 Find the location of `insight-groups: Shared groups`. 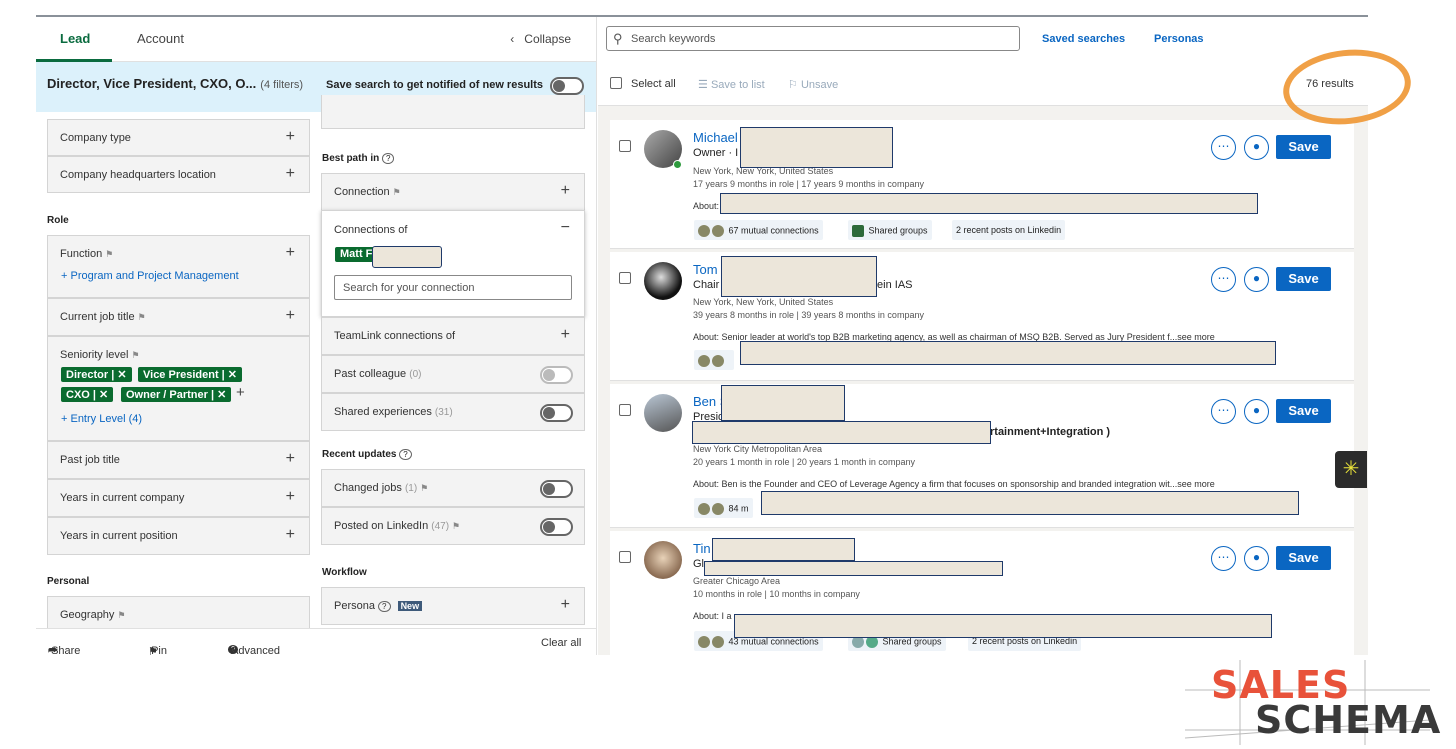

insight-groups: Shared groups is located at coordinates (890, 230).